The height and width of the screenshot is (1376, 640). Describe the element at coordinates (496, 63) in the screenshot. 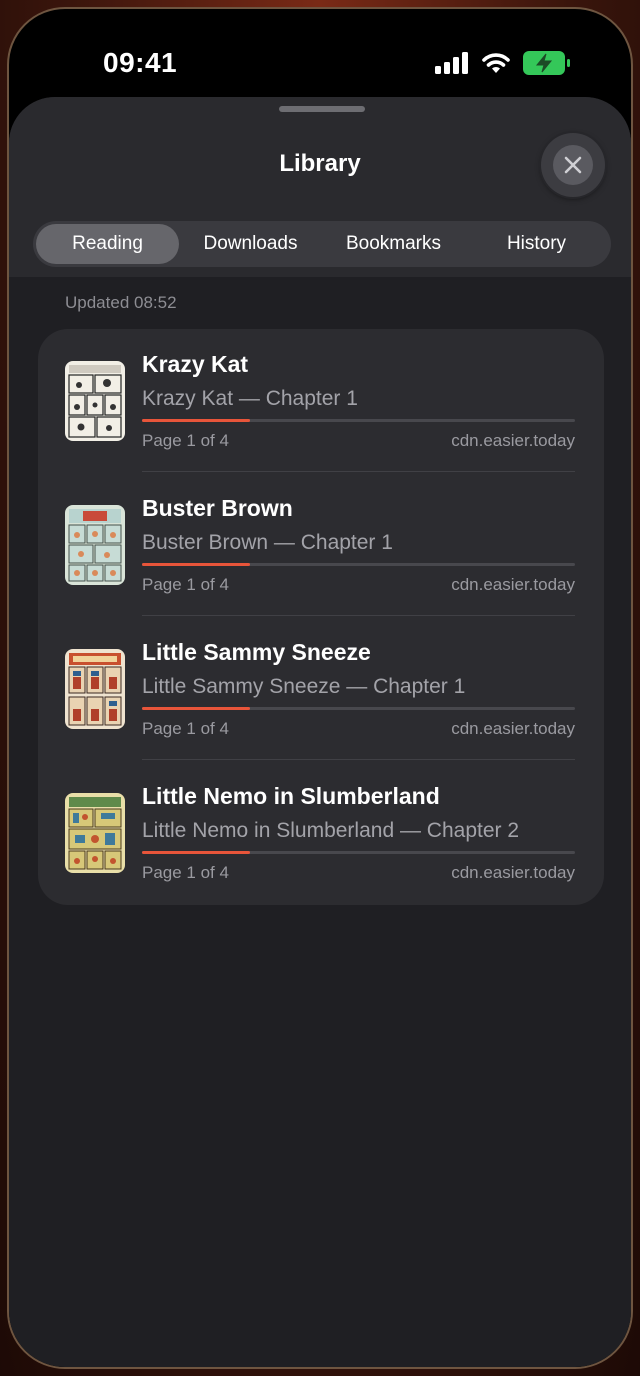

I see `wifi-icon` at that location.